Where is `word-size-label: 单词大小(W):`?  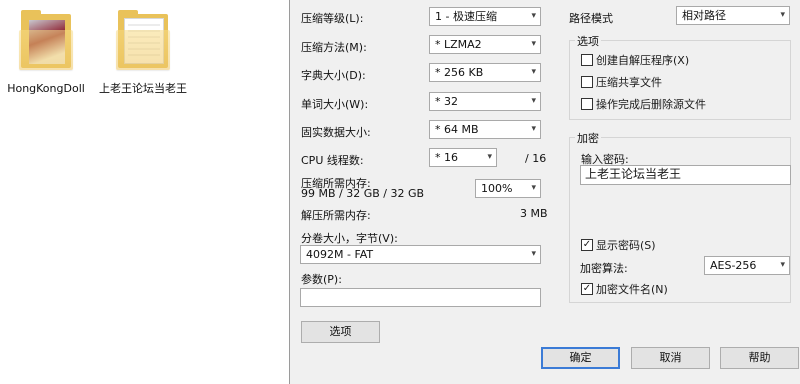 word-size-label: 单词大小(W): is located at coordinates (335, 104).